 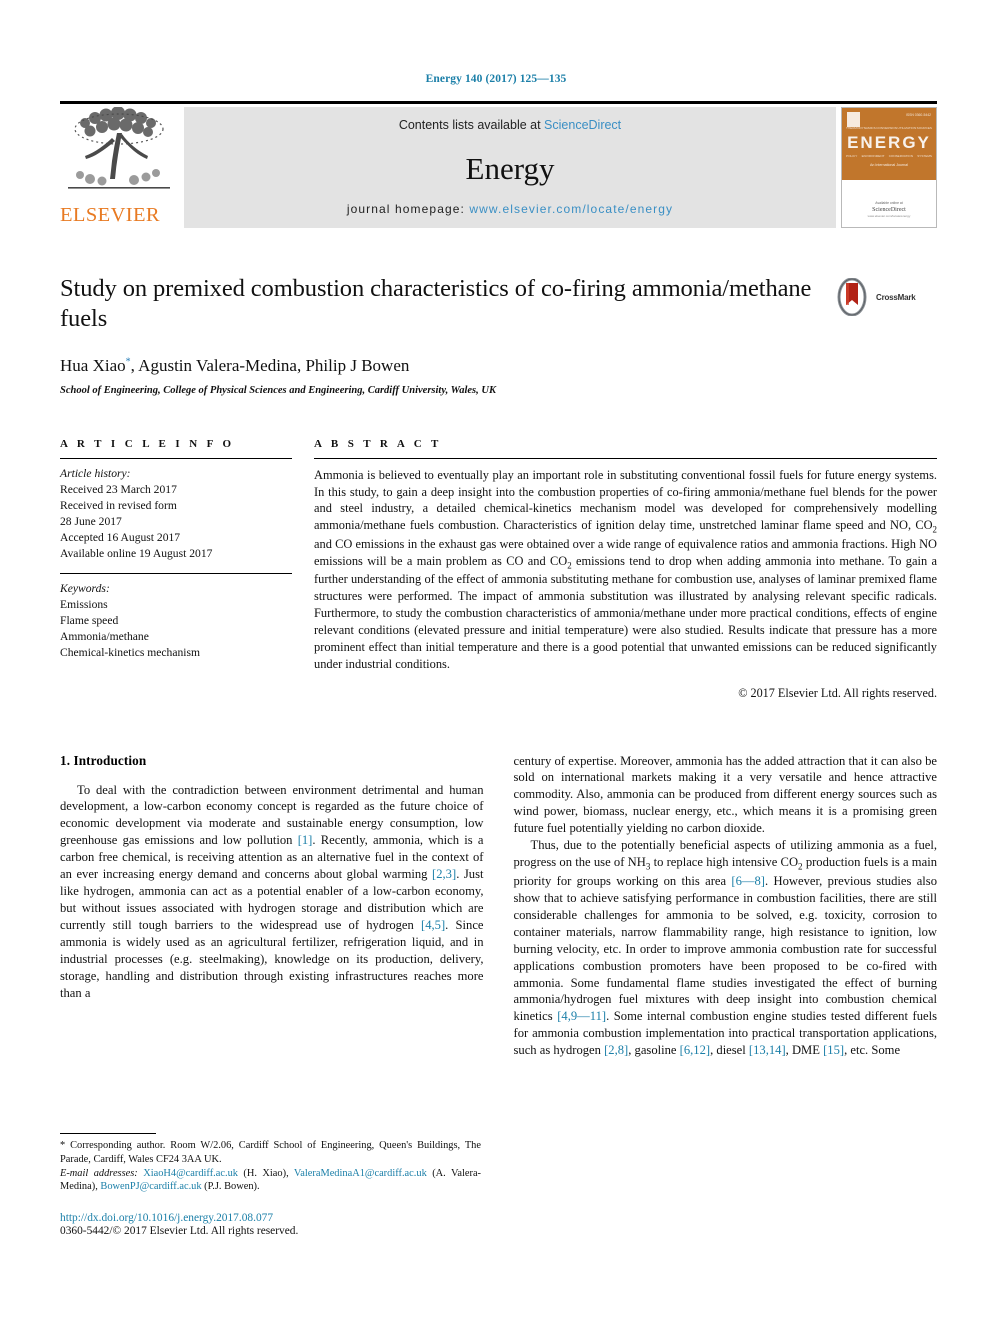 I want to click on article-history-label: Article history:, so click(x=95, y=473).